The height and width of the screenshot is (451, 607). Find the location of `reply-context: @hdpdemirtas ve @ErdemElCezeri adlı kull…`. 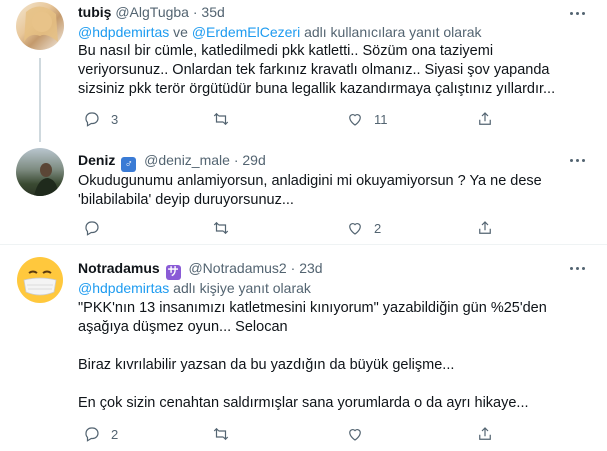

reply-context: @hdpdemirtas ve @ErdemElCezeri adlı kull… is located at coordinates (280, 32).